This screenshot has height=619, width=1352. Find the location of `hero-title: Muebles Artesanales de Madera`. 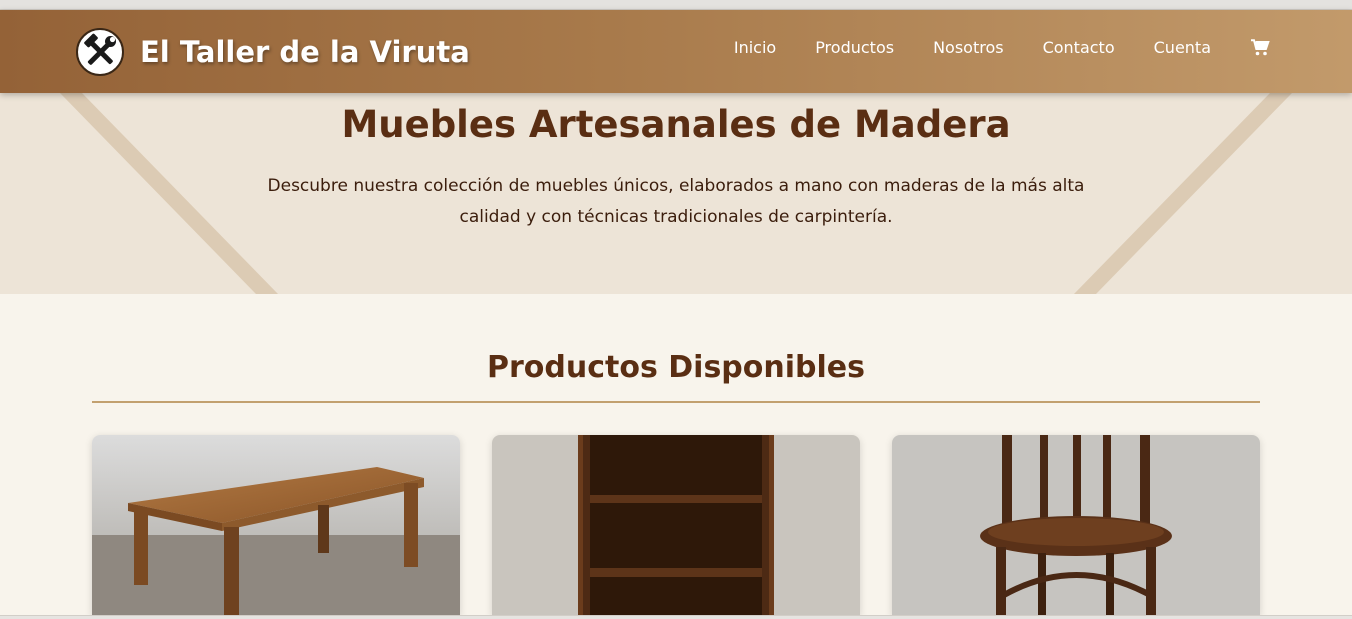

hero-title: Muebles Artesanales de Madera is located at coordinates (676, 124).